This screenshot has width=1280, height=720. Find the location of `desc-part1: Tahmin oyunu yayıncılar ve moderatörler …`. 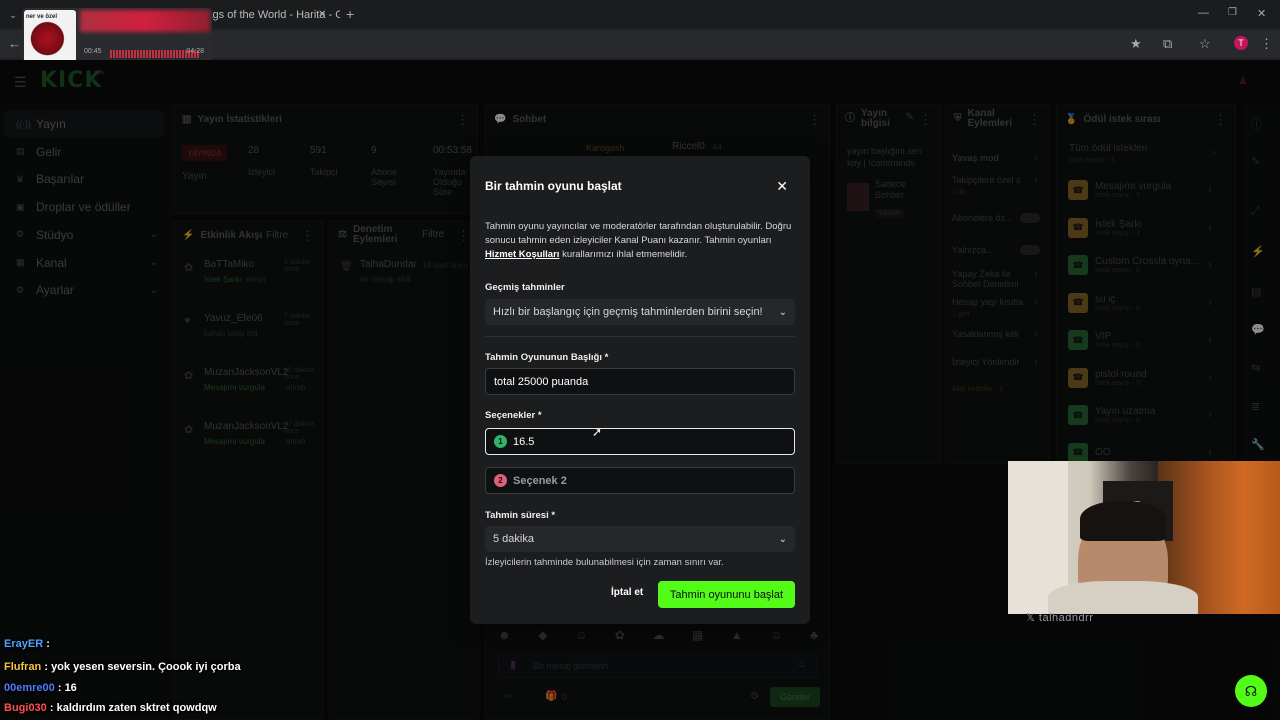

desc-part1: Tahmin oyunu yayıncılar ve moderatörler … is located at coordinates (638, 233).